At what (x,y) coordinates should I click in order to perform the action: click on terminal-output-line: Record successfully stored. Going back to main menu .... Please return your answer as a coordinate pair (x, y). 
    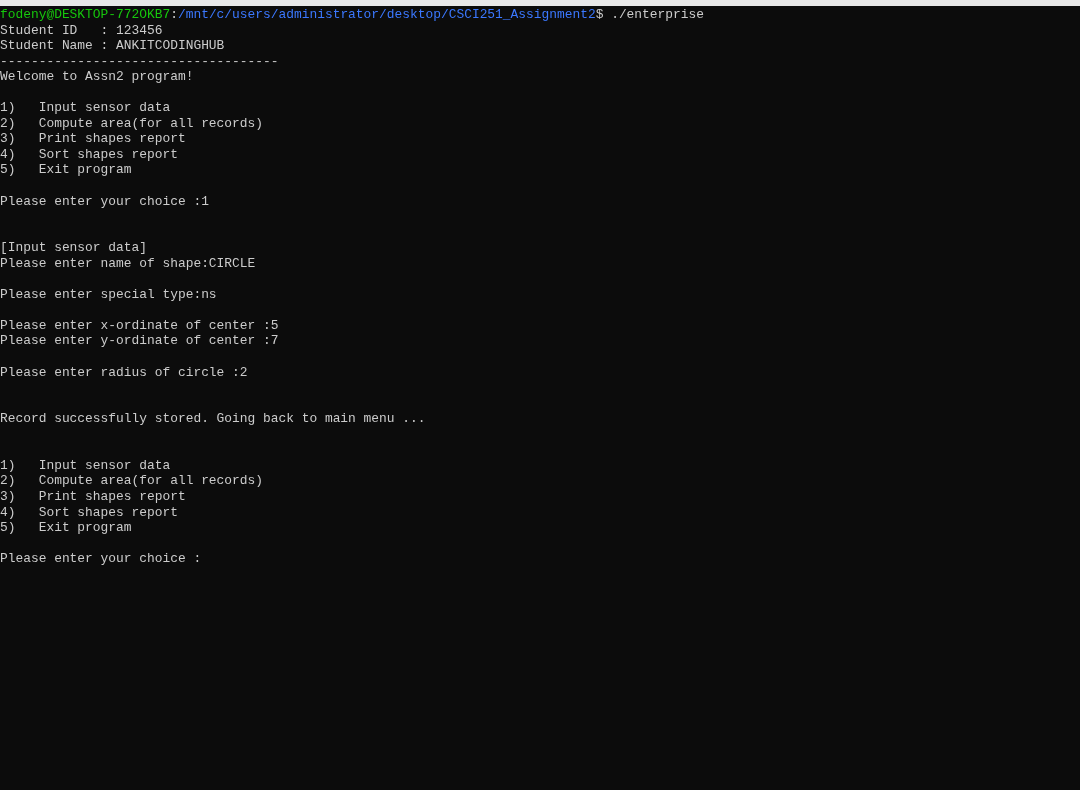
    Looking at the image, I should click on (213, 419).